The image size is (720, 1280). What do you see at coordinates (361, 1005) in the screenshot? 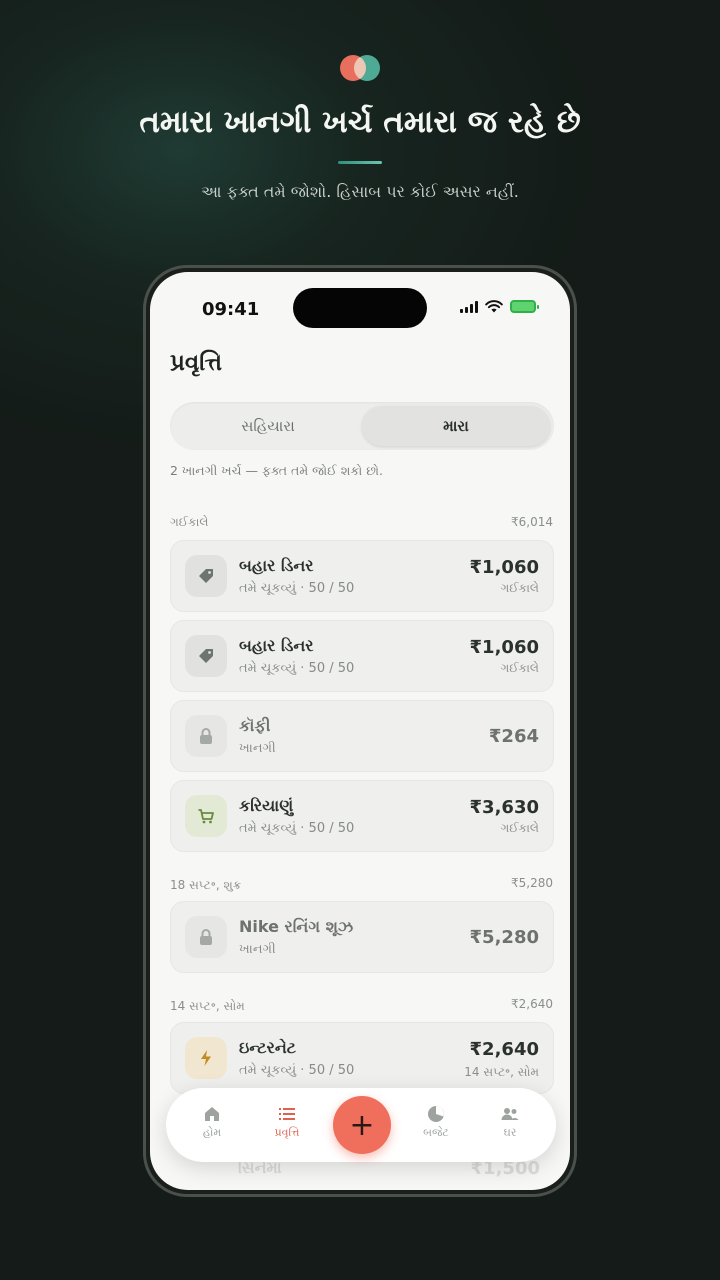
I see `group-header: 14 સપ્ટ॰, સોમ ₹2,640` at bounding box center [361, 1005].